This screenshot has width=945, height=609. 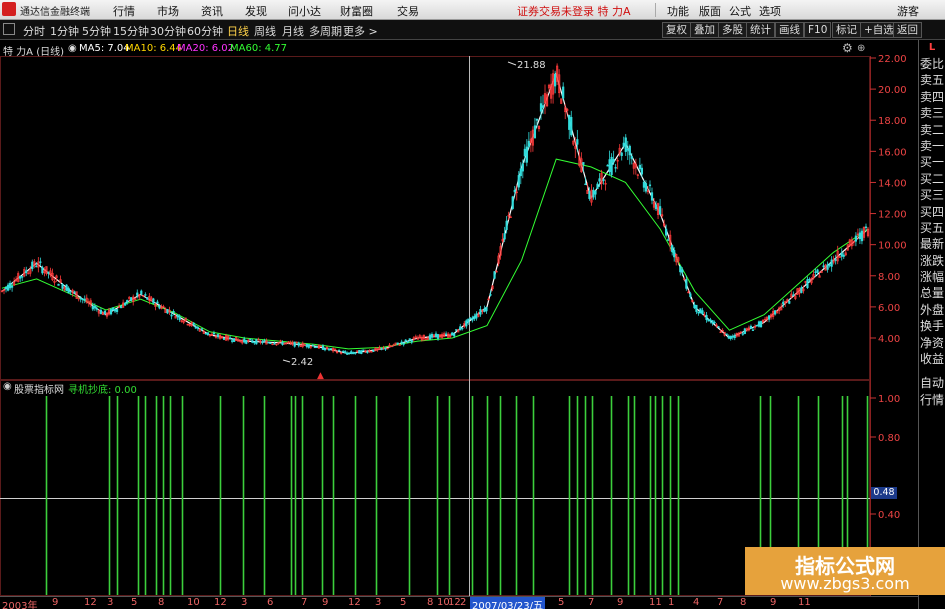 What do you see at coordinates (932, 244) in the screenshot?
I see `sidebar-item: 最新` at bounding box center [932, 244].